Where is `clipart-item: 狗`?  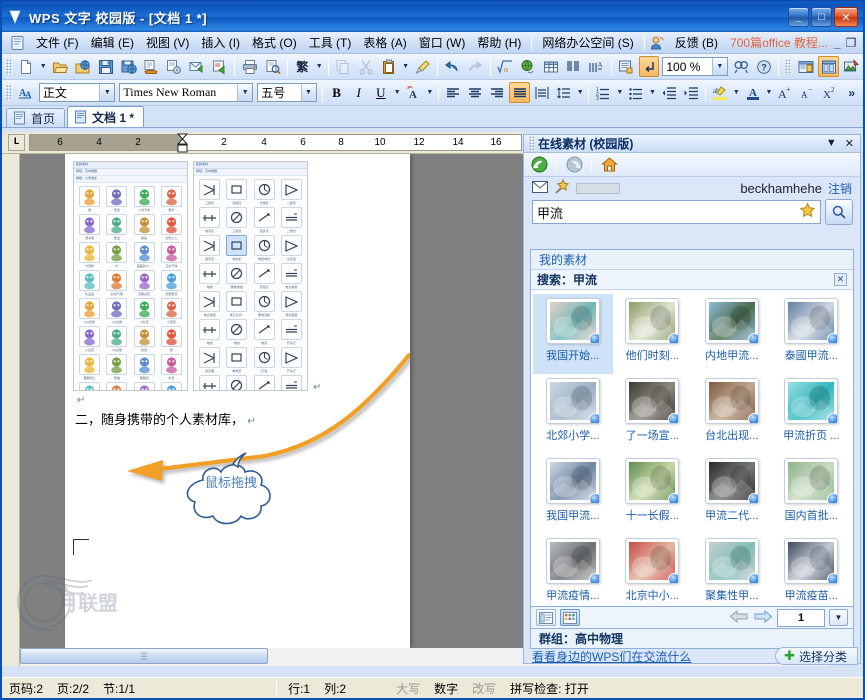 clipart-item: 狗 is located at coordinates (89, 199).